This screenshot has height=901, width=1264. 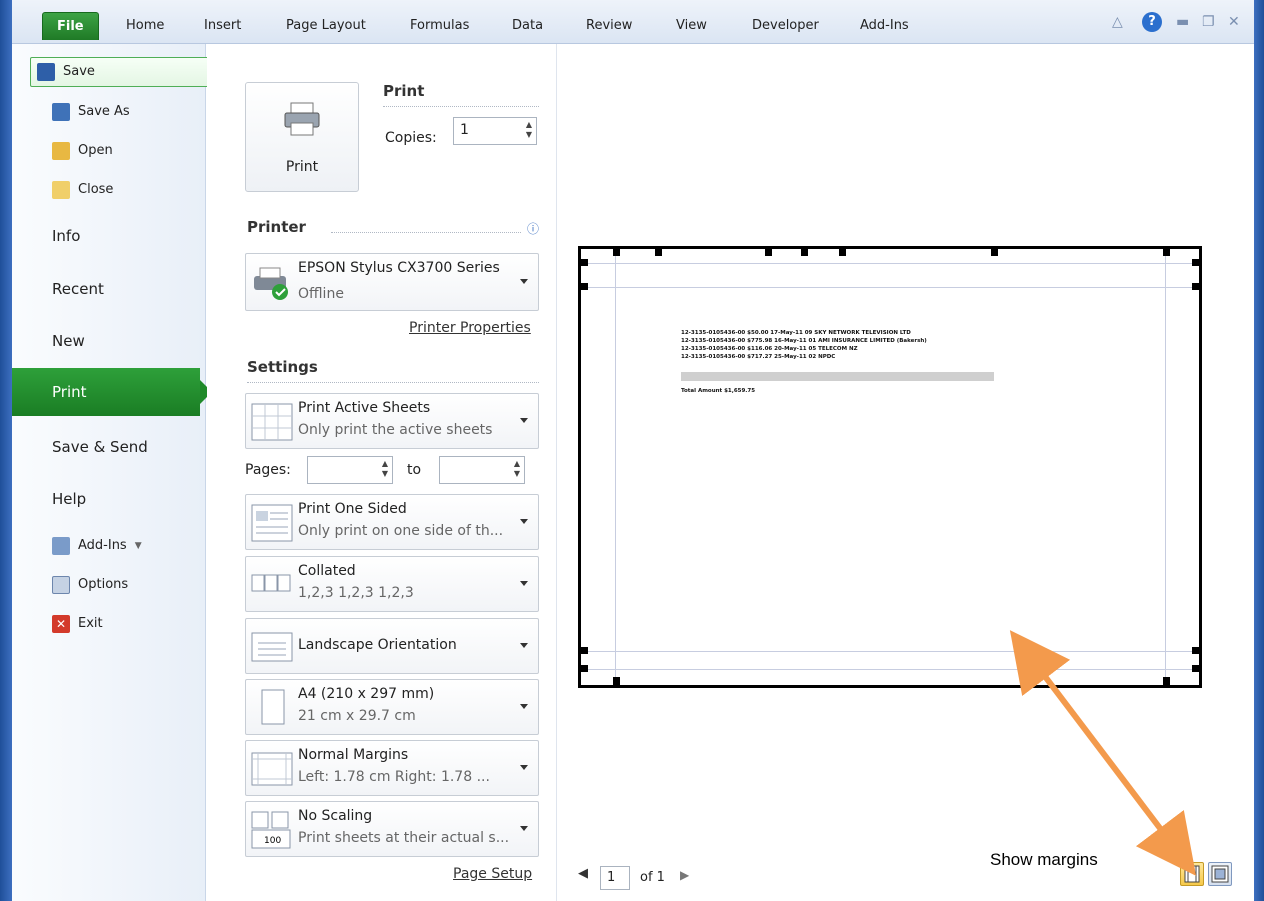 What do you see at coordinates (112, 392) in the screenshot?
I see `nav-print: Print` at bounding box center [112, 392].